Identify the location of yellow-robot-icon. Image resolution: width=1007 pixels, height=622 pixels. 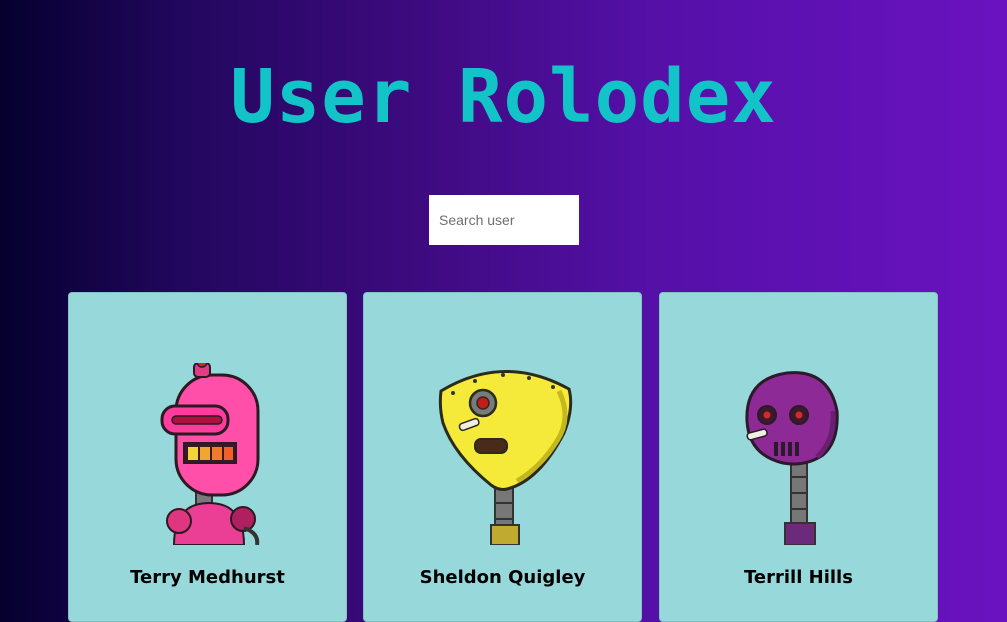
(505, 457).